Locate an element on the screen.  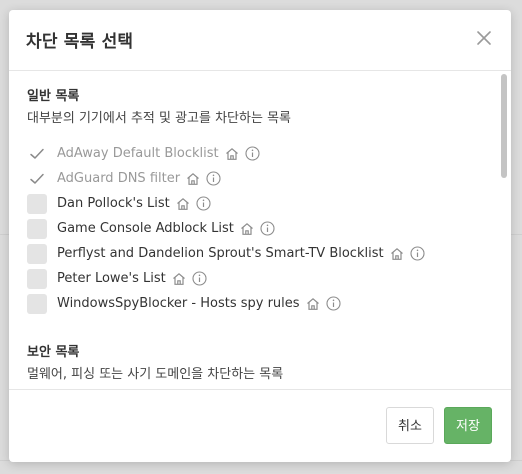
list-item-label: AdAway Default Blocklist is located at coordinates (138, 153).